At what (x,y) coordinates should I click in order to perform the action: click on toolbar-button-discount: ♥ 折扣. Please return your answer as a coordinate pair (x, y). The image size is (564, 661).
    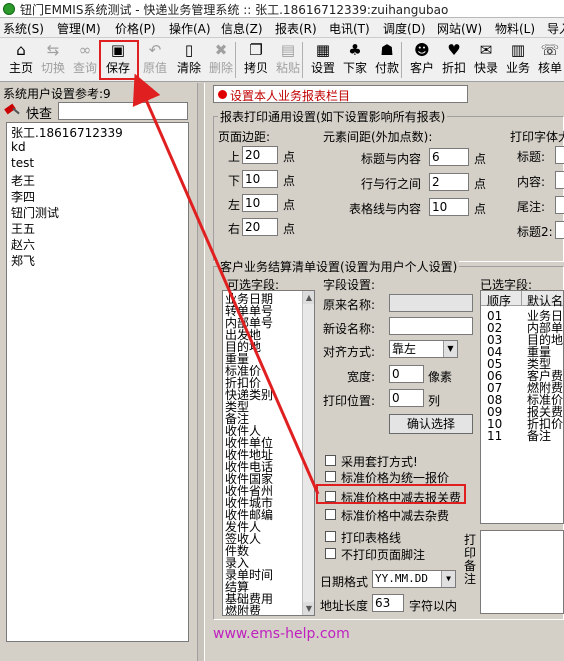
    Looking at the image, I should click on (454, 60).